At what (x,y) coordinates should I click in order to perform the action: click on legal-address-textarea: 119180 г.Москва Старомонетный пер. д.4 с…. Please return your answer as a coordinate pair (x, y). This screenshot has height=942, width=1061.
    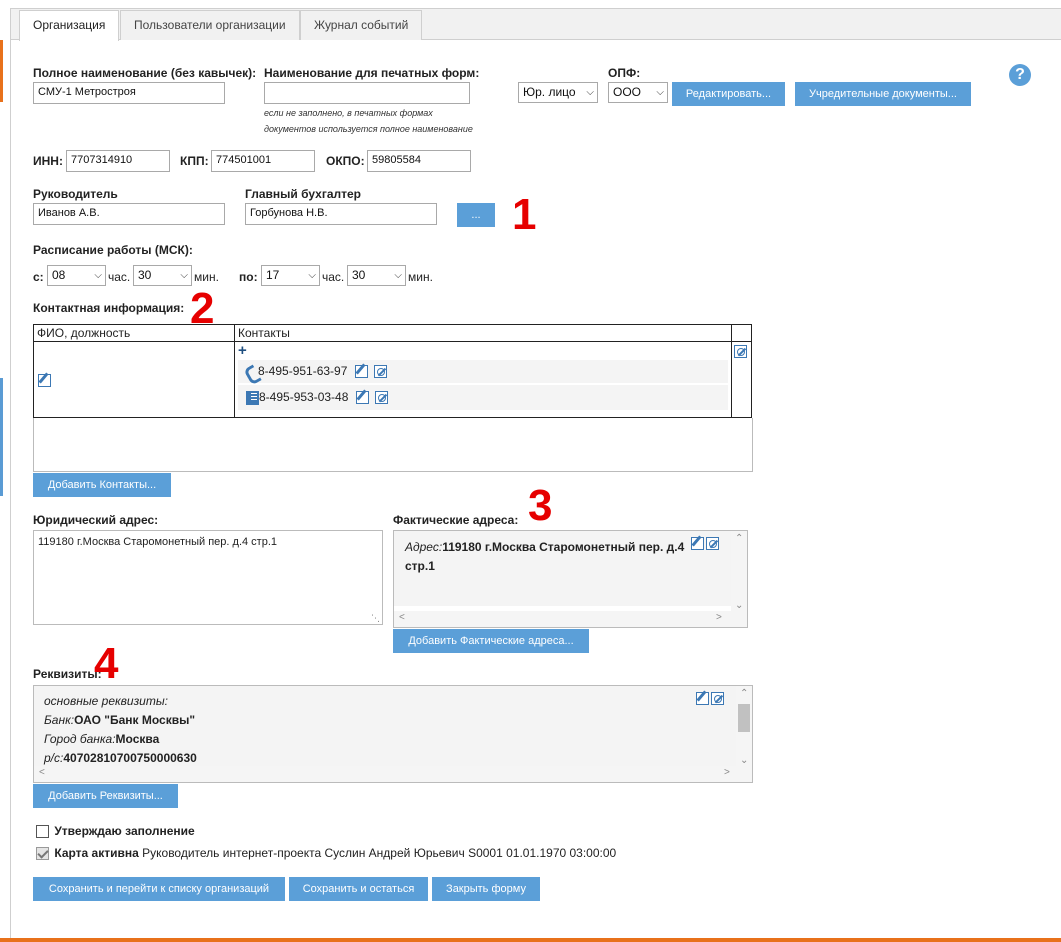
    Looking at the image, I should click on (208, 577).